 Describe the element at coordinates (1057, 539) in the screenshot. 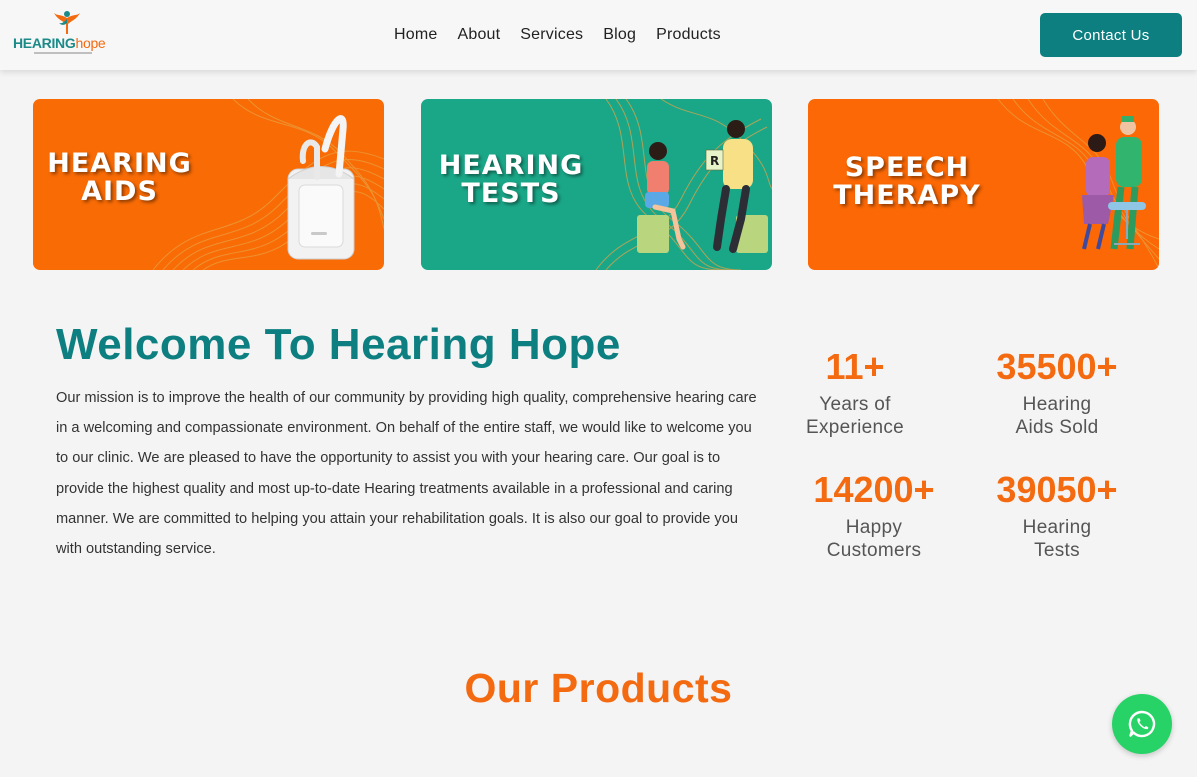

I see `stat-label: Hearing Tests` at that location.